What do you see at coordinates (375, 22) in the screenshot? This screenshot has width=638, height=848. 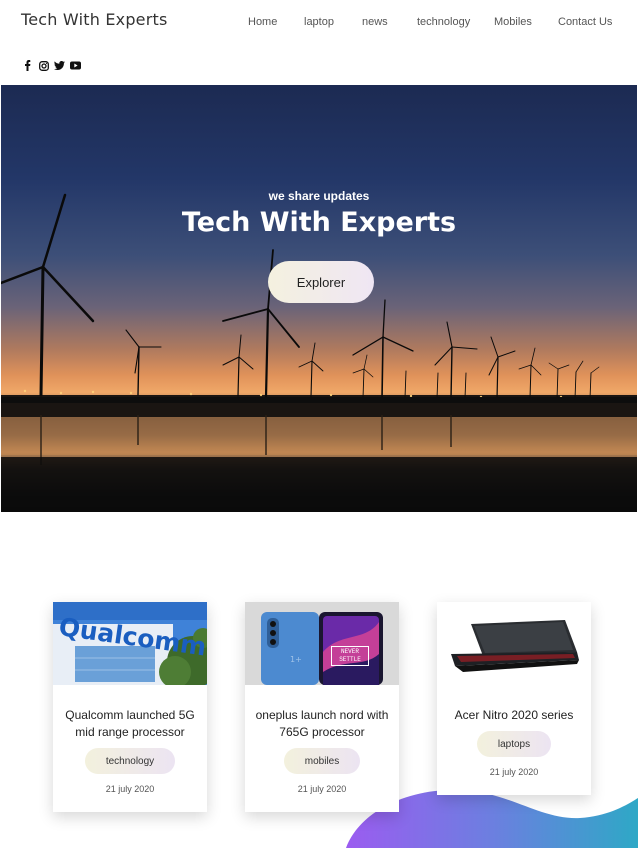 I see `nav-news: news` at bounding box center [375, 22].